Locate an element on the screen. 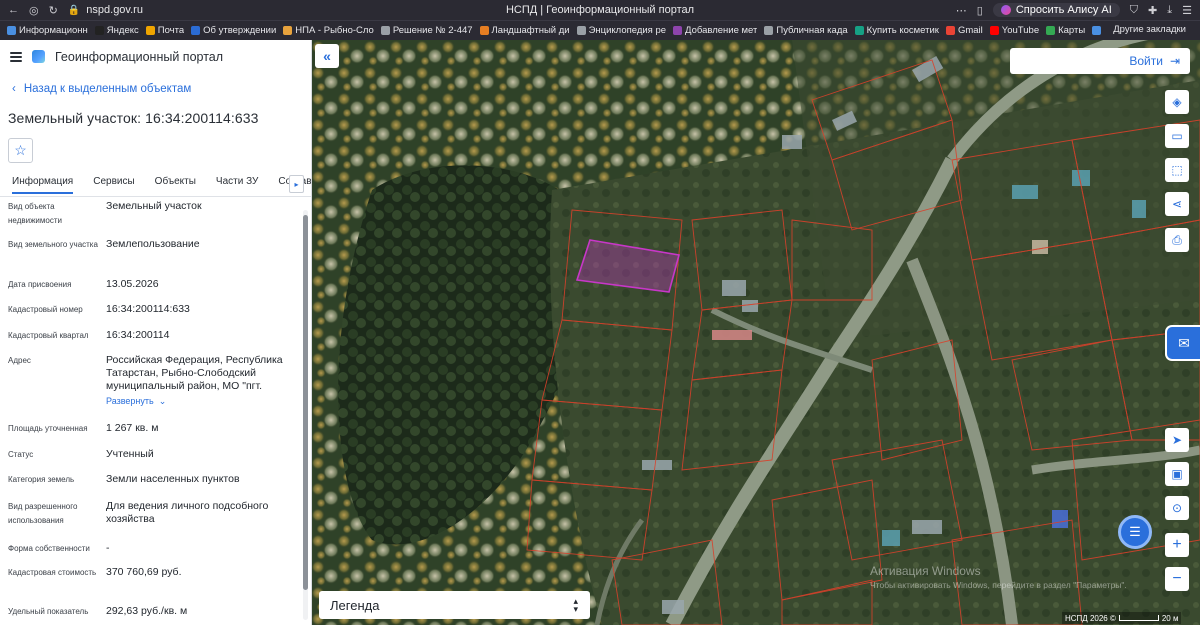 The height and width of the screenshot is (625, 1200). layers-icon: ◈ is located at coordinates (1177, 102).